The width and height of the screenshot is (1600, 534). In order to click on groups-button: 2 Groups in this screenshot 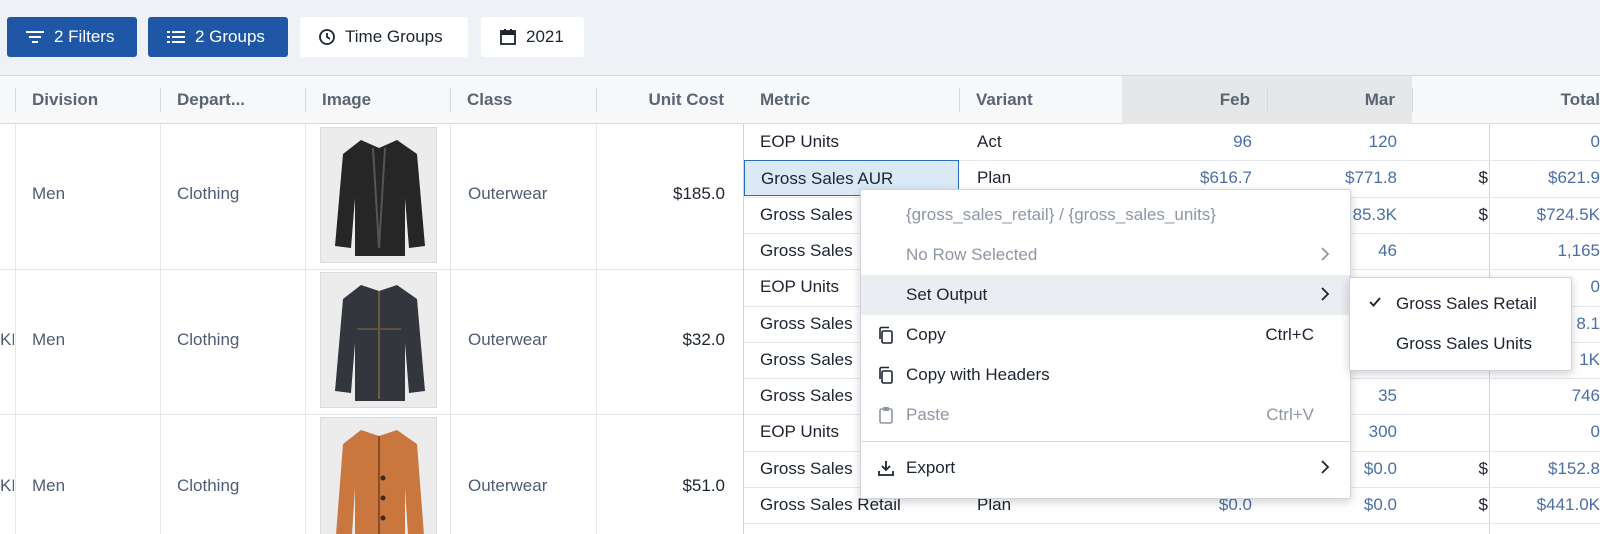, I will do `click(218, 37)`.